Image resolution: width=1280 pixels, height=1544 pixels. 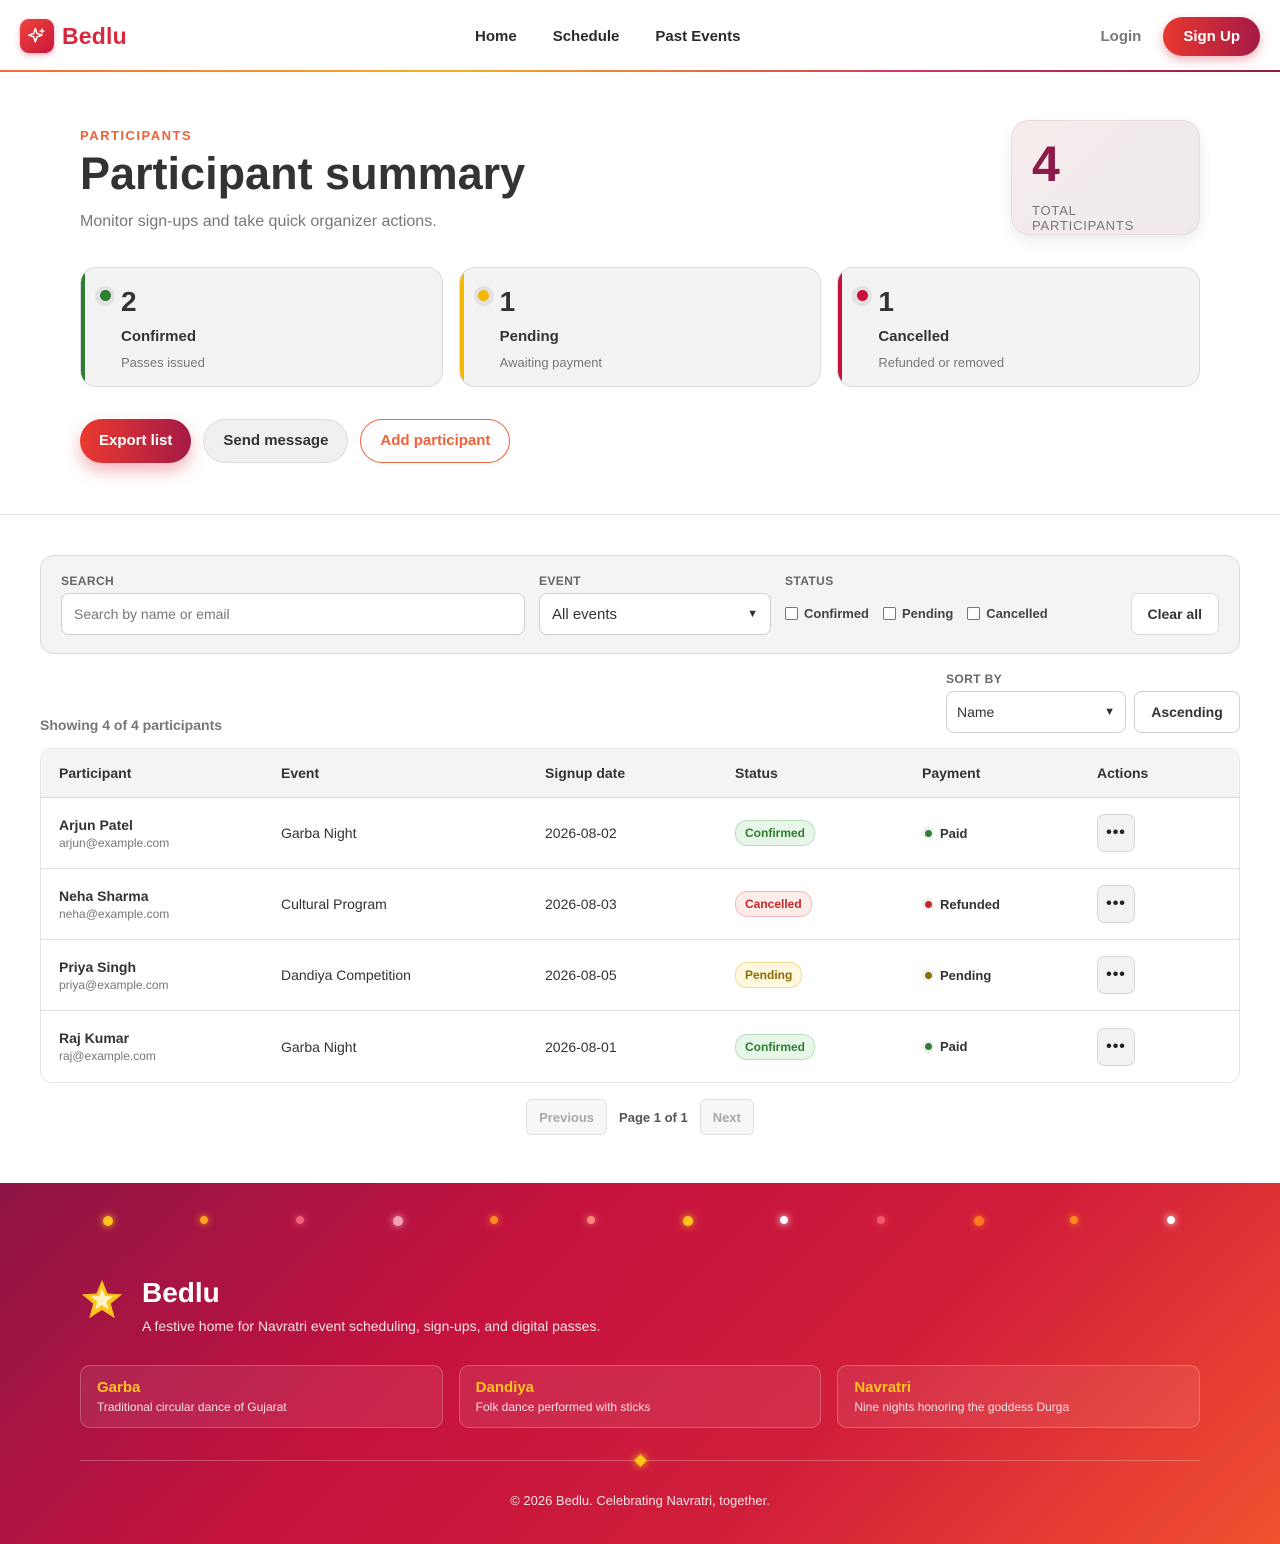 I want to click on event-select: All events ▼, so click(x=655, y=614).